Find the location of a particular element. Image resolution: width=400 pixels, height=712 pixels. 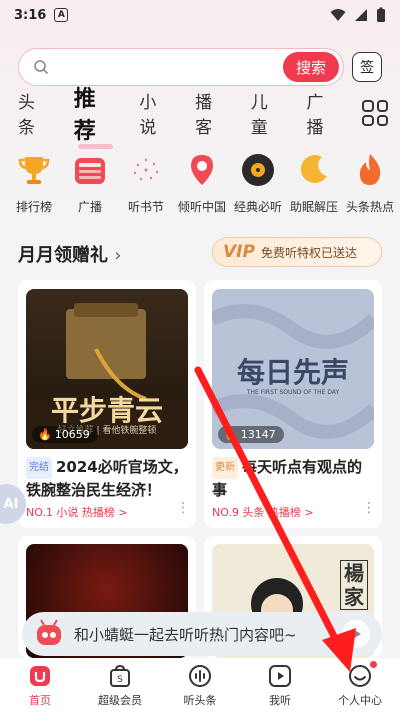

location-pin-icon is located at coordinates (202, 170).